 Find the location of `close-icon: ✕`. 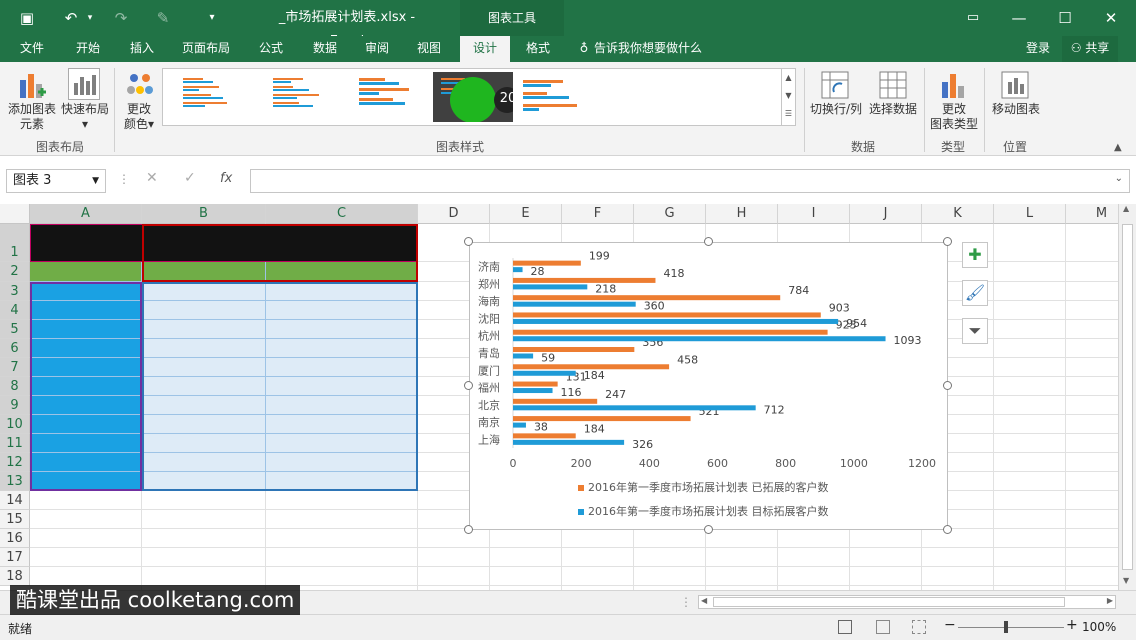

close-icon: ✕ is located at coordinates (1111, 18).